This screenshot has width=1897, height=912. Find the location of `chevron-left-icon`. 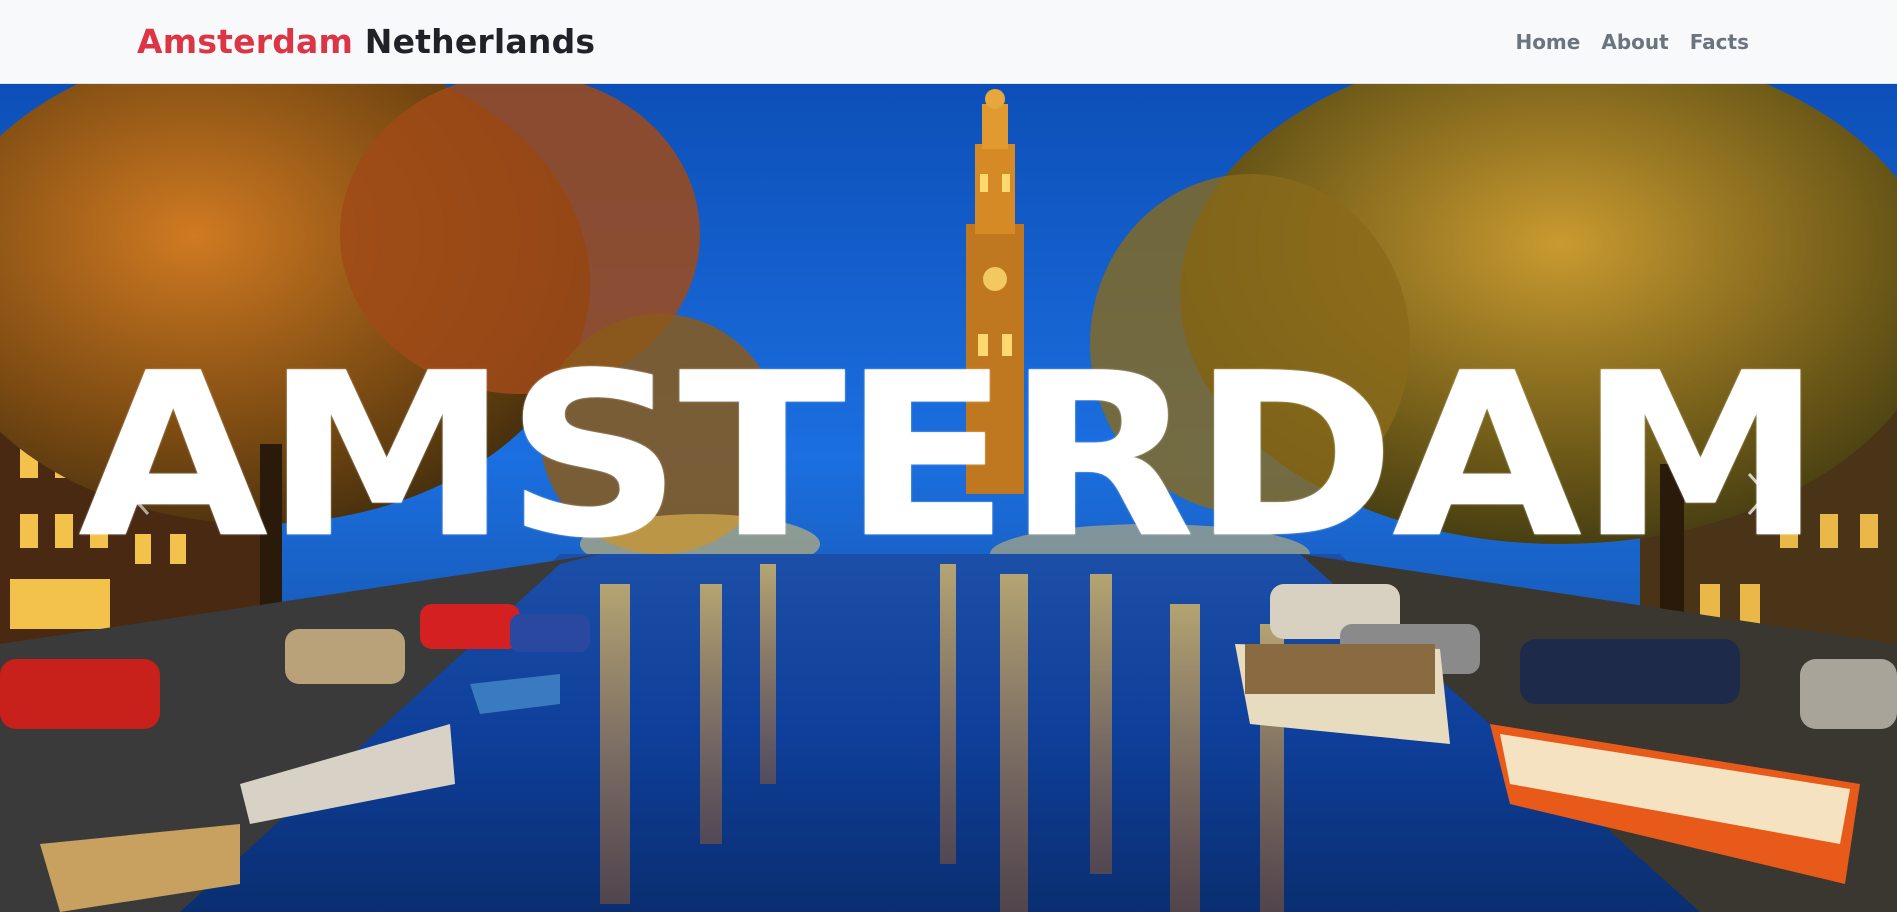

chevron-left-icon is located at coordinates (138, 494).